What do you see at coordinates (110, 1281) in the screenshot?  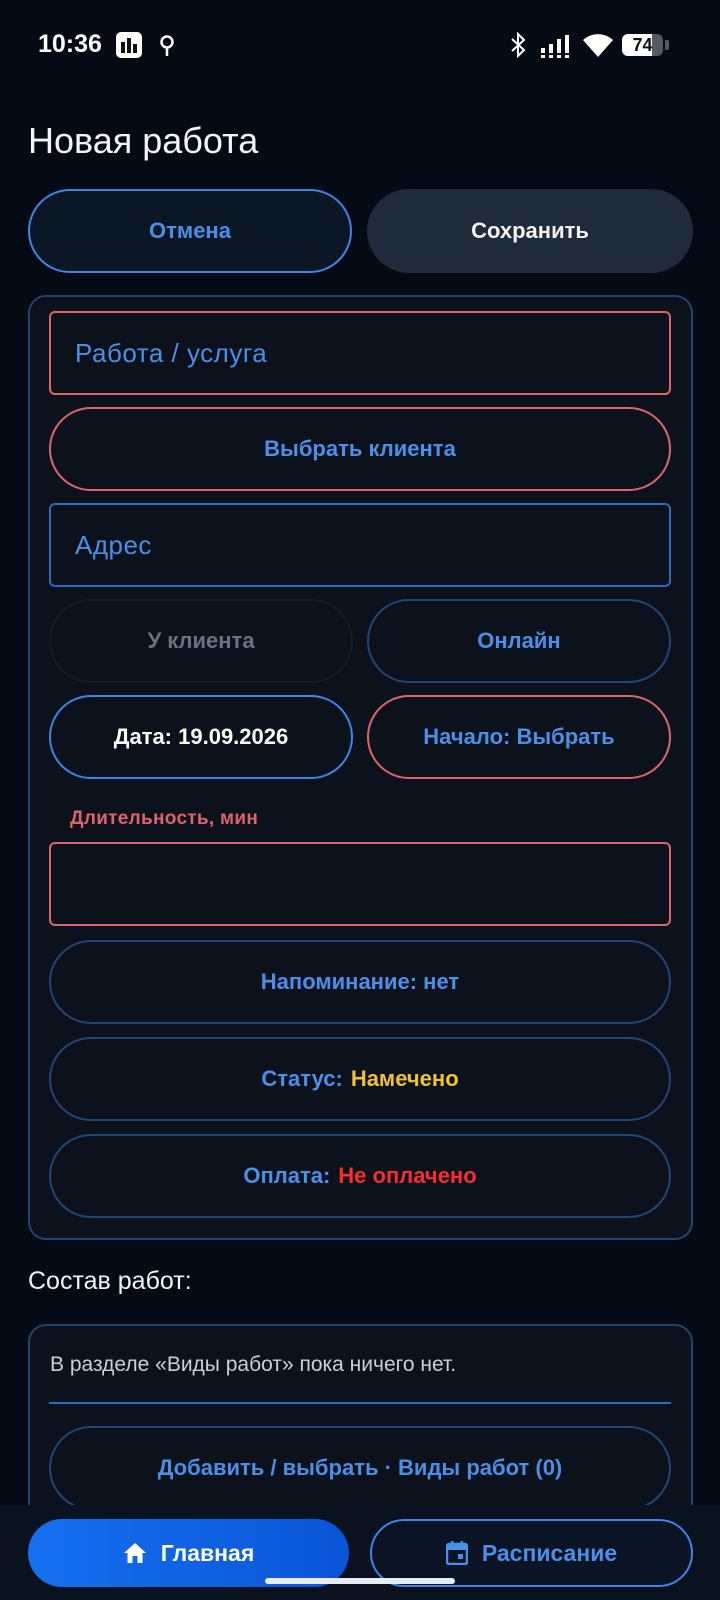 I see `composition-title: Состав работ:` at bounding box center [110, 1281].